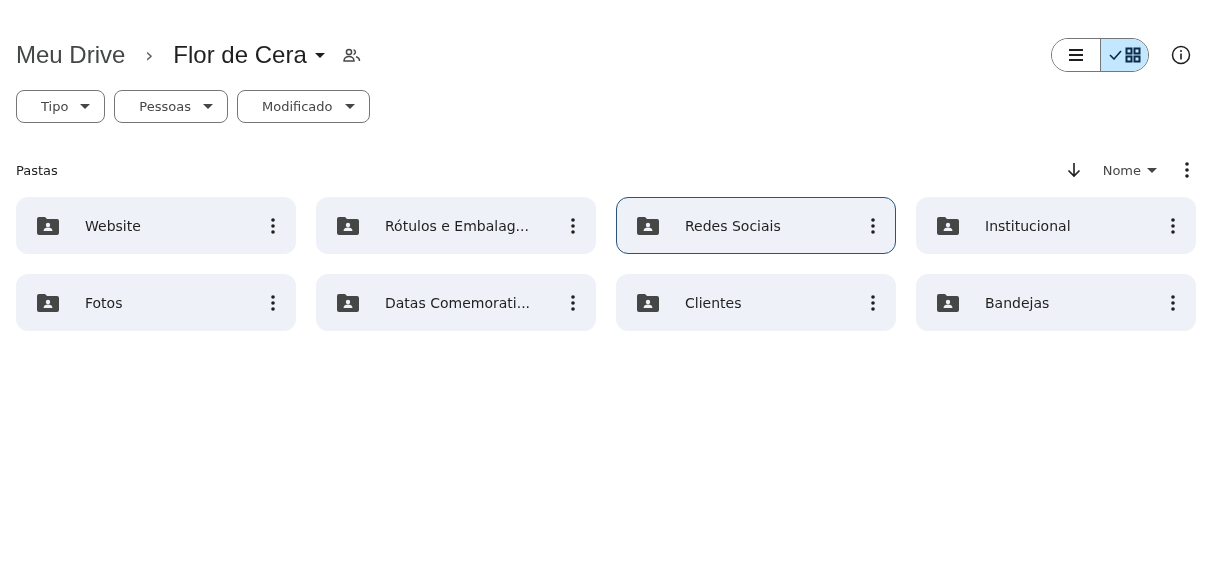 Image resolution: width=1208 pixels, height=563 pixels. I want to click on grid-icon, so click(1132, 55).